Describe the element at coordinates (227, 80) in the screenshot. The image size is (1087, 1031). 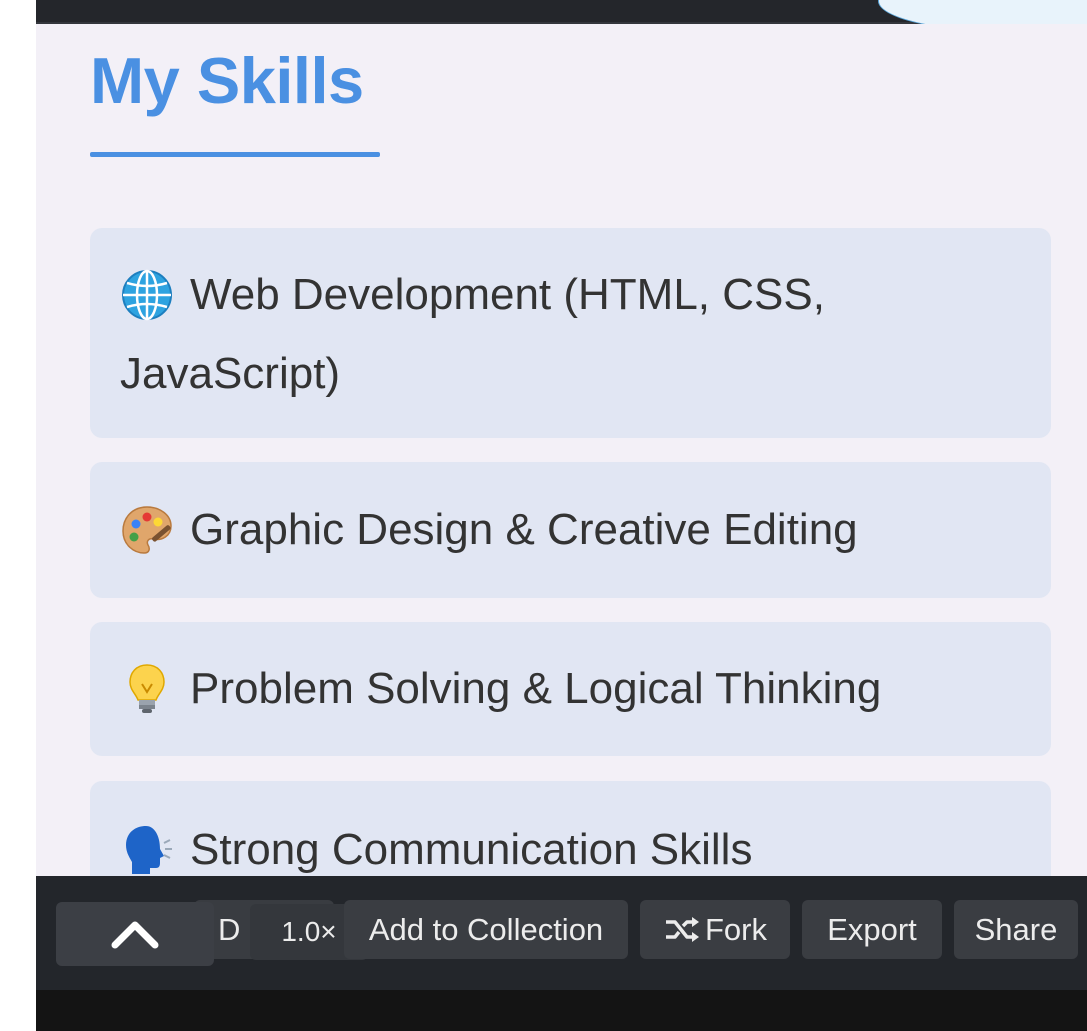
I see `page-title: My Skills` at that location.